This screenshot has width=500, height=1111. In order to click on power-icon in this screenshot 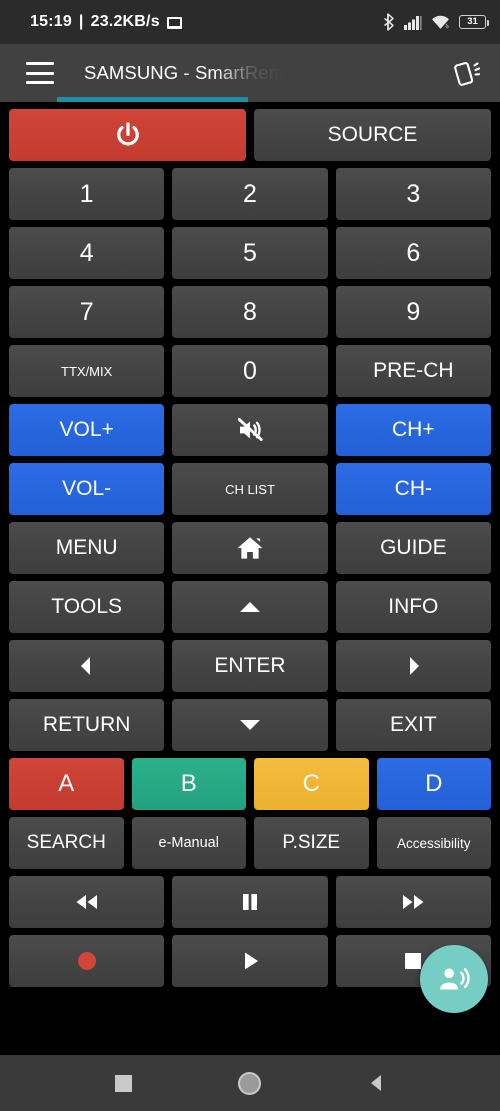, I will do `click(127, 134)`.